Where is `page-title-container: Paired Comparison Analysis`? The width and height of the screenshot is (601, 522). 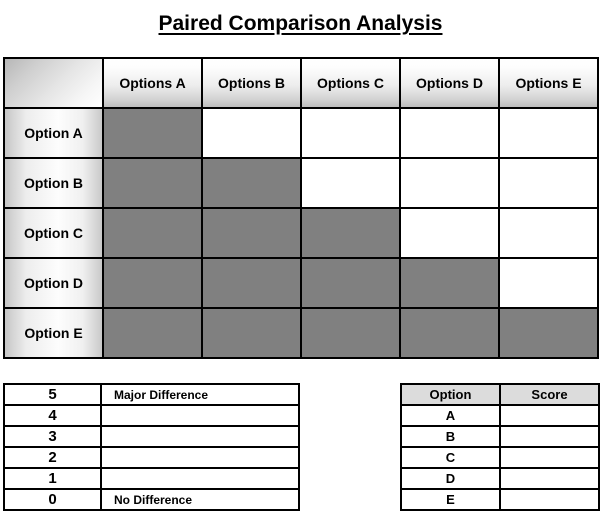 page-title-container: Paired Comparison Analysis is located at coordinates (300, 24).